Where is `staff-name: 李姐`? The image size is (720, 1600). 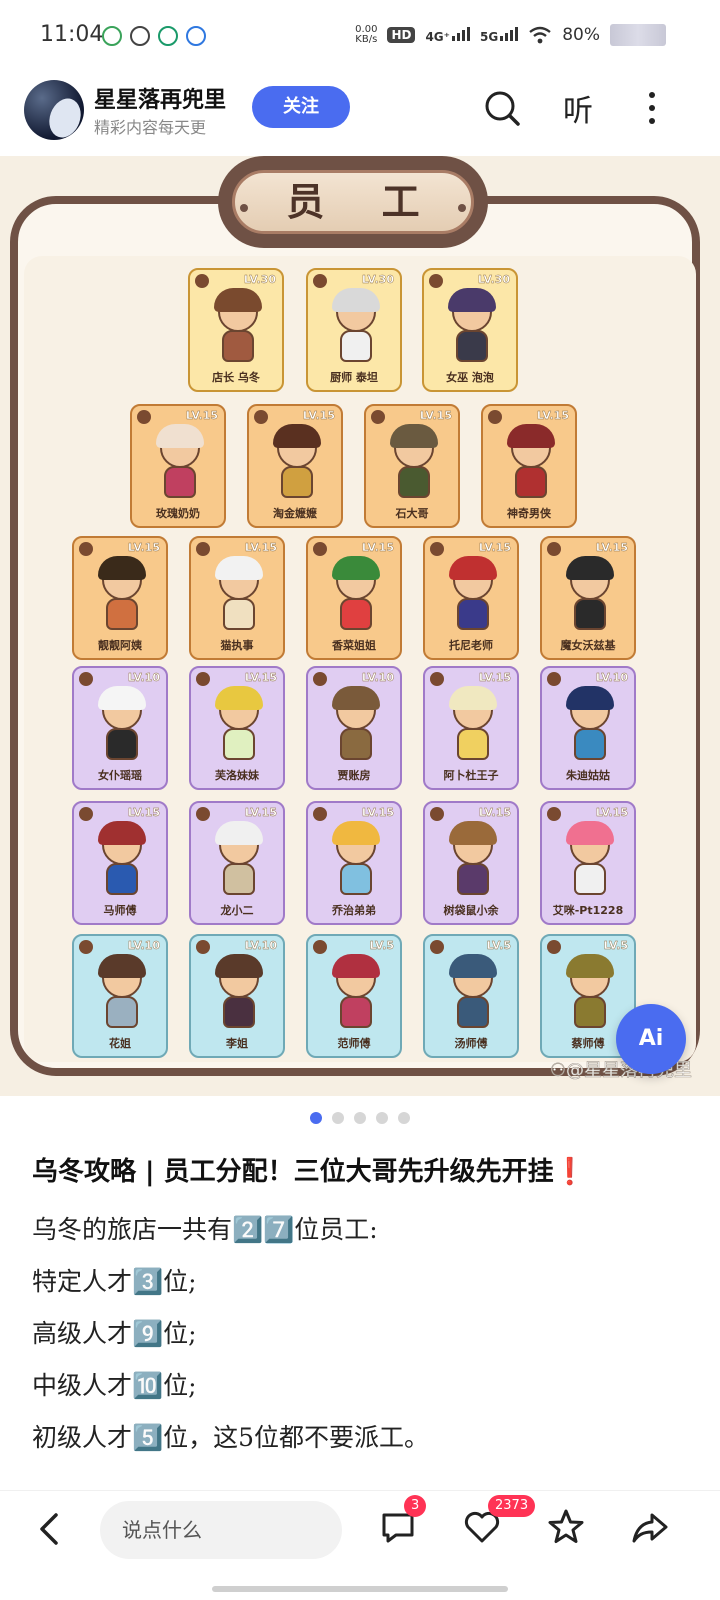 staff-name: 李姐 is located at coordinates (237, 1043).